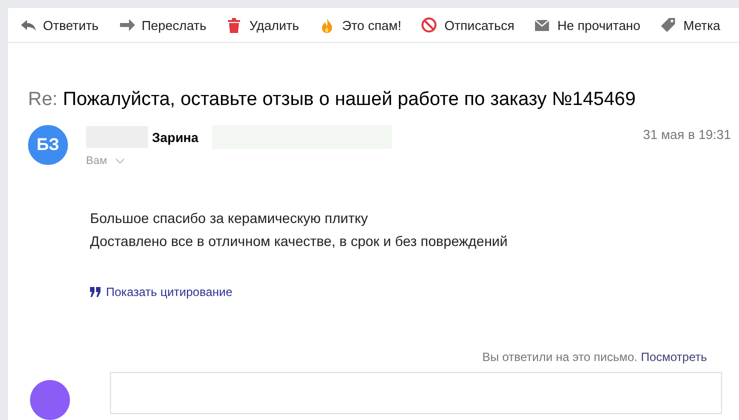 Image resolution: width=739 pixels, height=420 pixels. What do you see at coordinates (542, 25) in the screenshot?
I see `envelope-icon` at bounding box center [542, 25].